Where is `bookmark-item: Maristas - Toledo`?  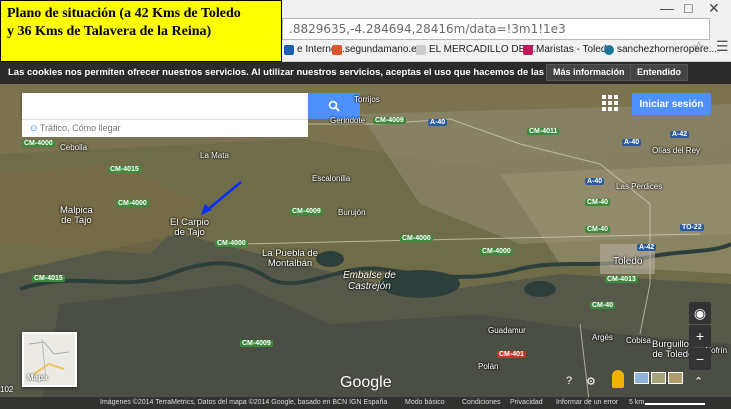
bookmark-item: Maristas - Toledo is located at coordinates (567, 49).